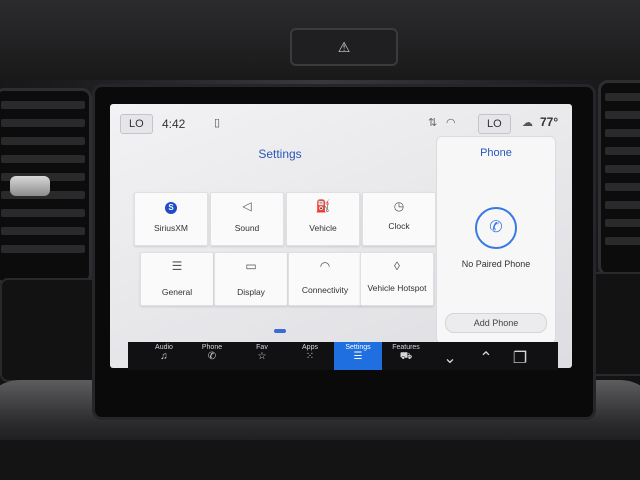 The width and height of the screenshot is (640, 480). Describe the element at coordinates (217, 123) in the screenshot. I see `phone-device-icon: ▯` at that location.